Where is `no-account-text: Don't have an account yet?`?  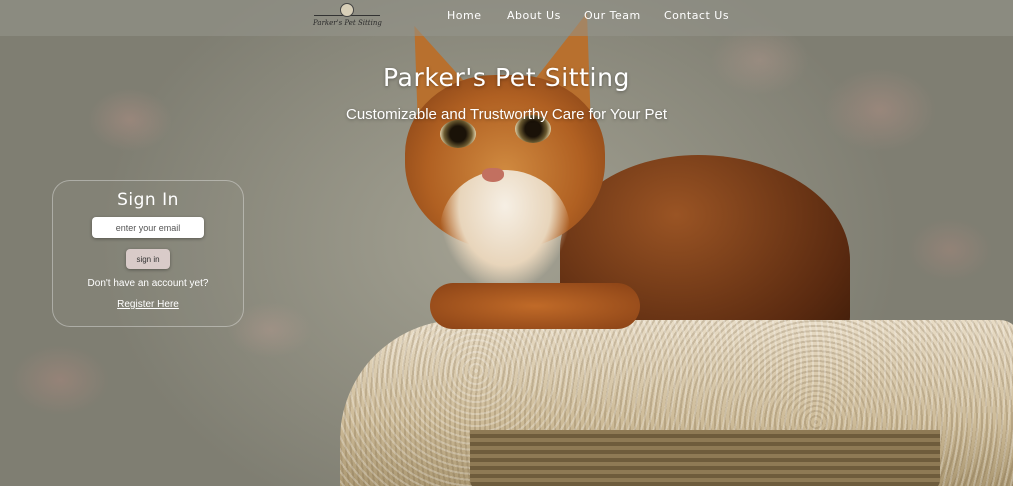
no-account-text: Don't have an account yet? is located at coordinates (148, 283).